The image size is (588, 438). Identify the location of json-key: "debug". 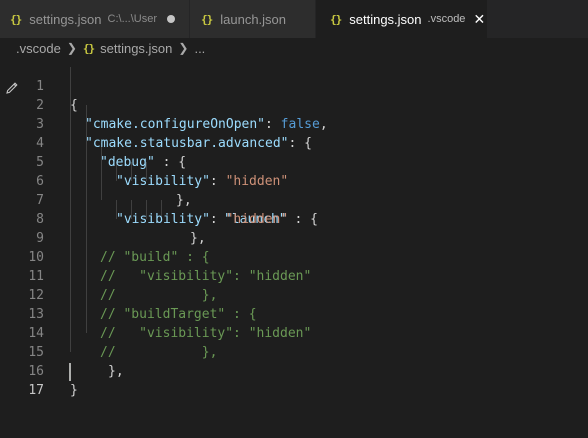
(127, 162).